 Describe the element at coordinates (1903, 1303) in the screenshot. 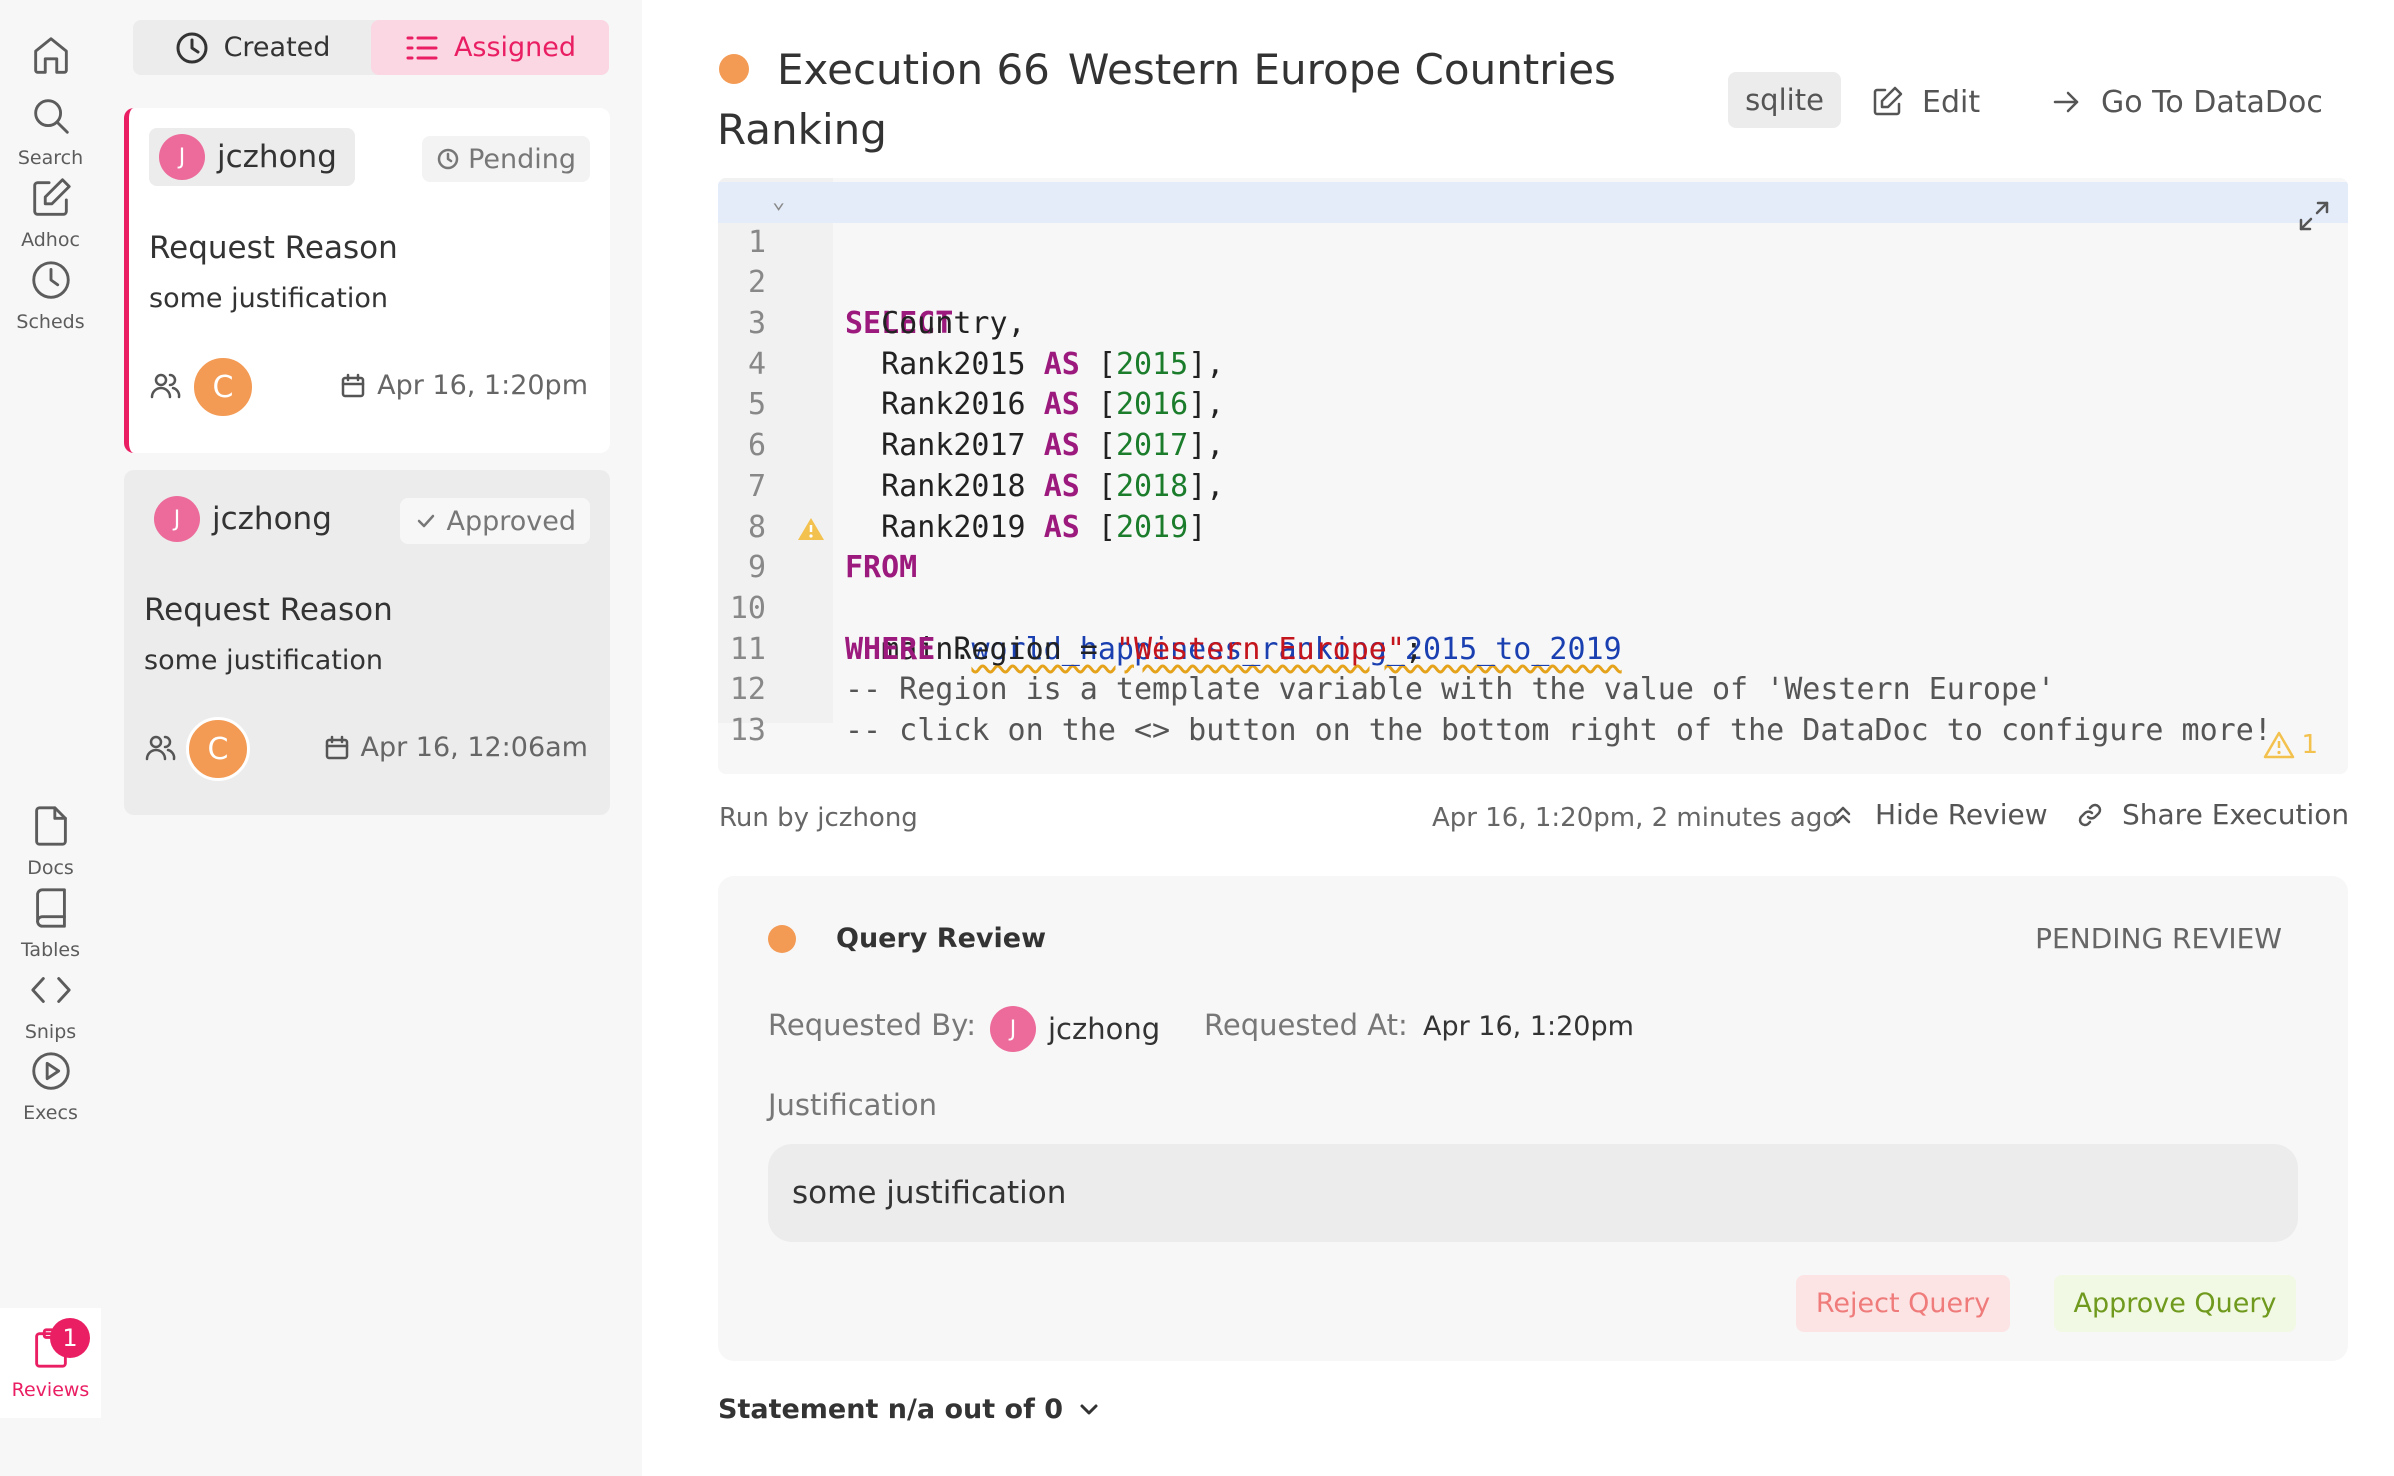

I see `reject-query-button: Reject Query` at that location.